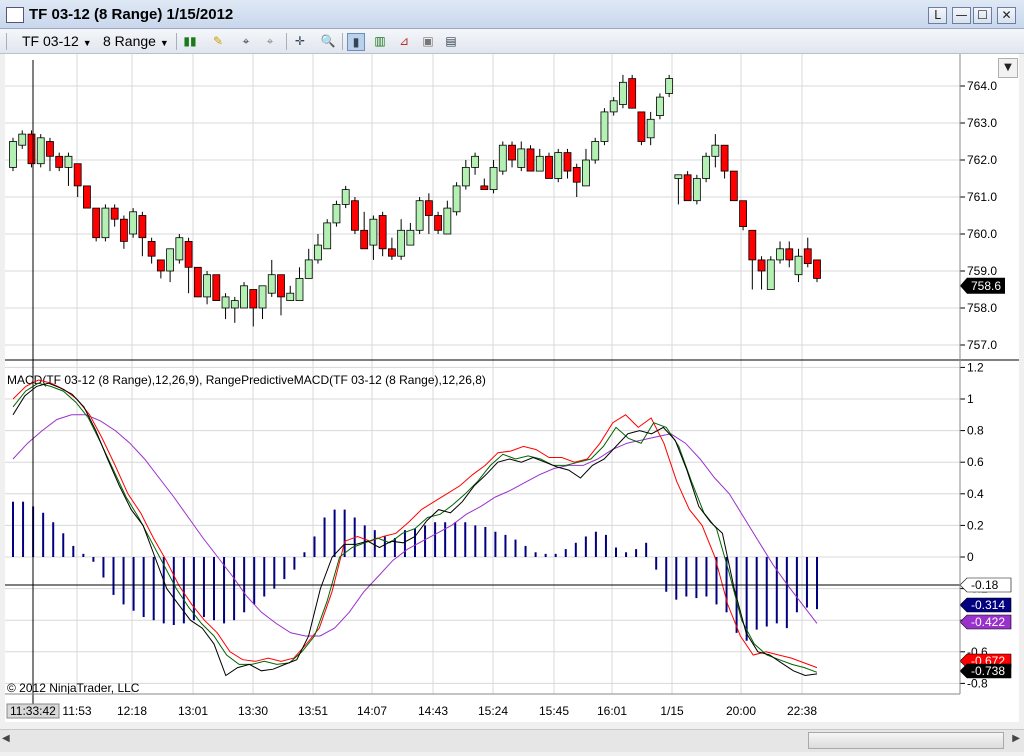 The image size is (1024, 756). What do you see at coordinates (975, 525) in the screenshot?
I see `macd-tick-label: 0.2` at bounding box center [975, 525].